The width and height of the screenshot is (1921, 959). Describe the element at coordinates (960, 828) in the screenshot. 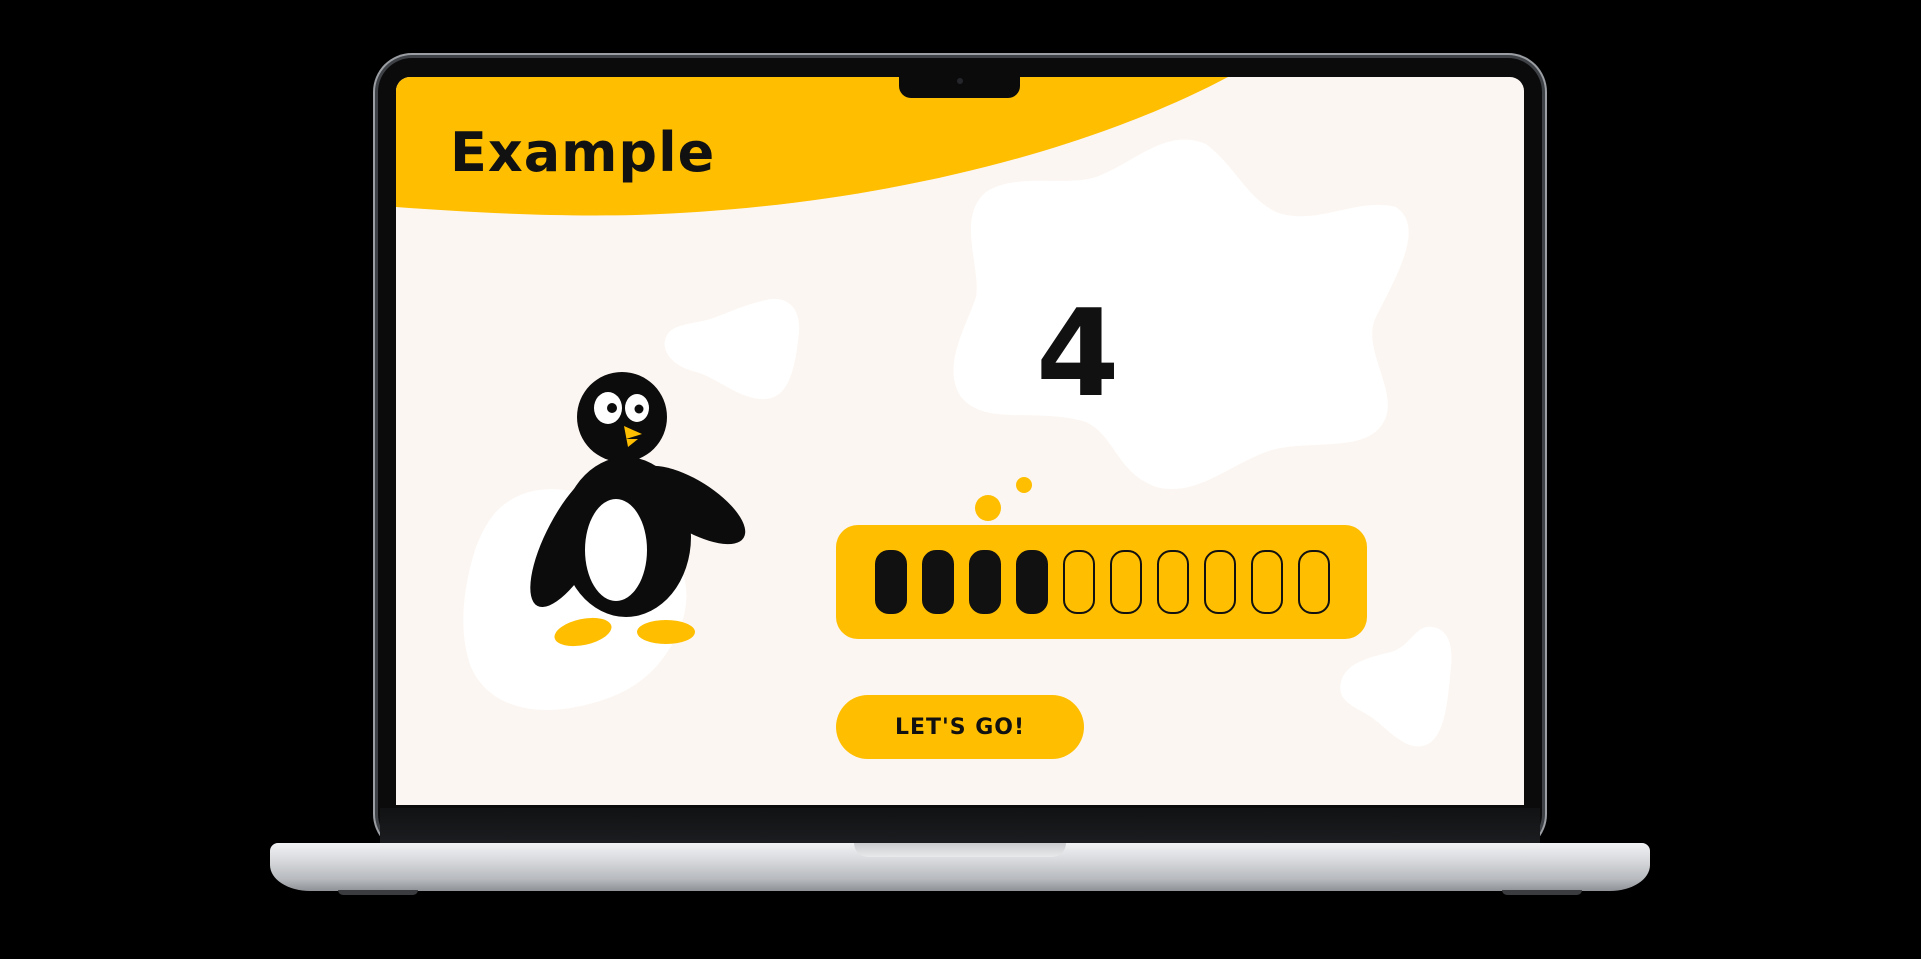

I see `laptop-chin` at that location.